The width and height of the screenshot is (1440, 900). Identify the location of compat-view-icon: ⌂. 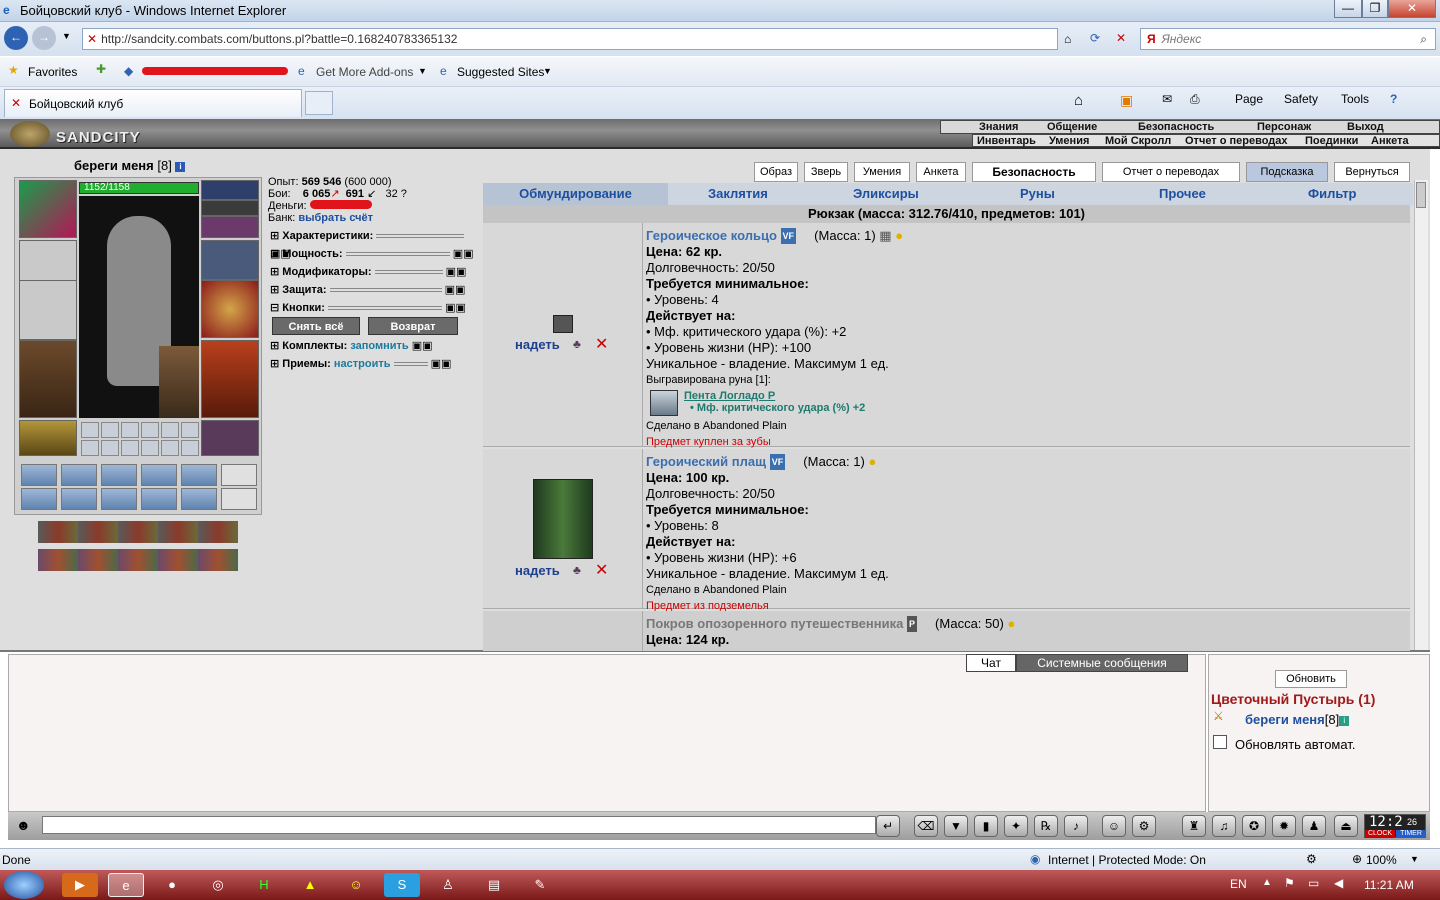
(1067, 39).